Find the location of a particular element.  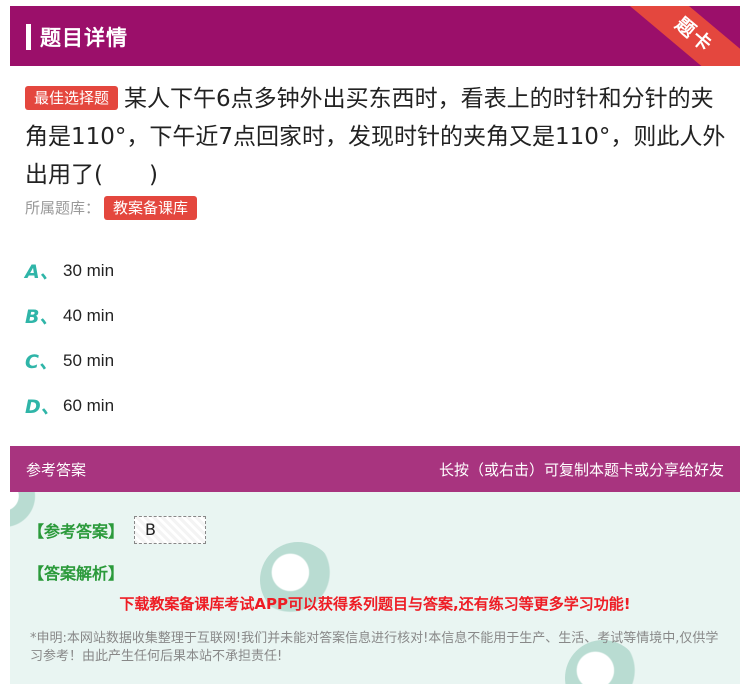

answer-label: 【参考答案】 is located at coordinates (76, 531).